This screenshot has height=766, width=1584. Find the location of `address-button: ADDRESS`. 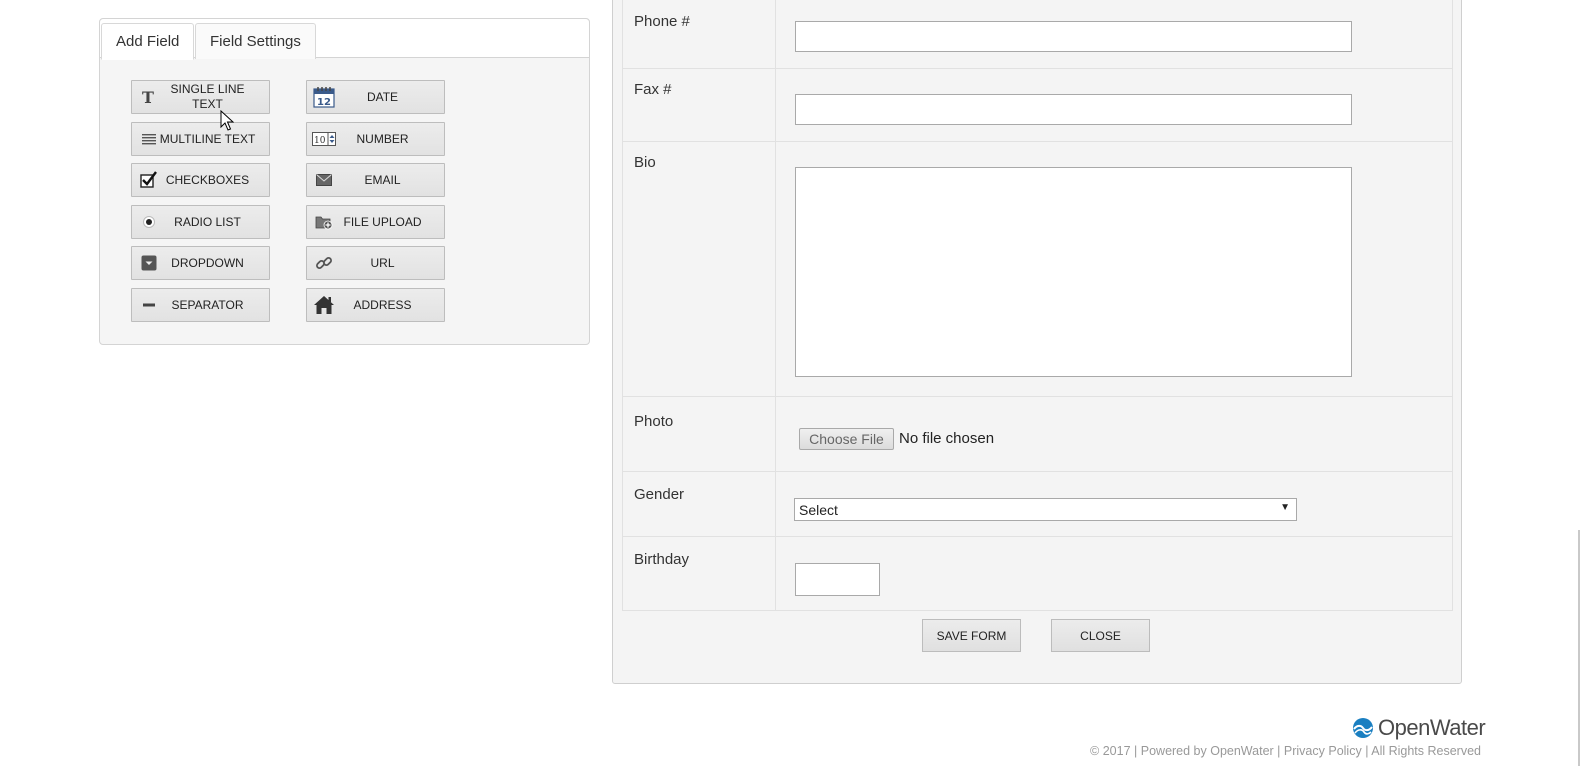

address-button: ADDRESS is located at coordinates (375, 305).